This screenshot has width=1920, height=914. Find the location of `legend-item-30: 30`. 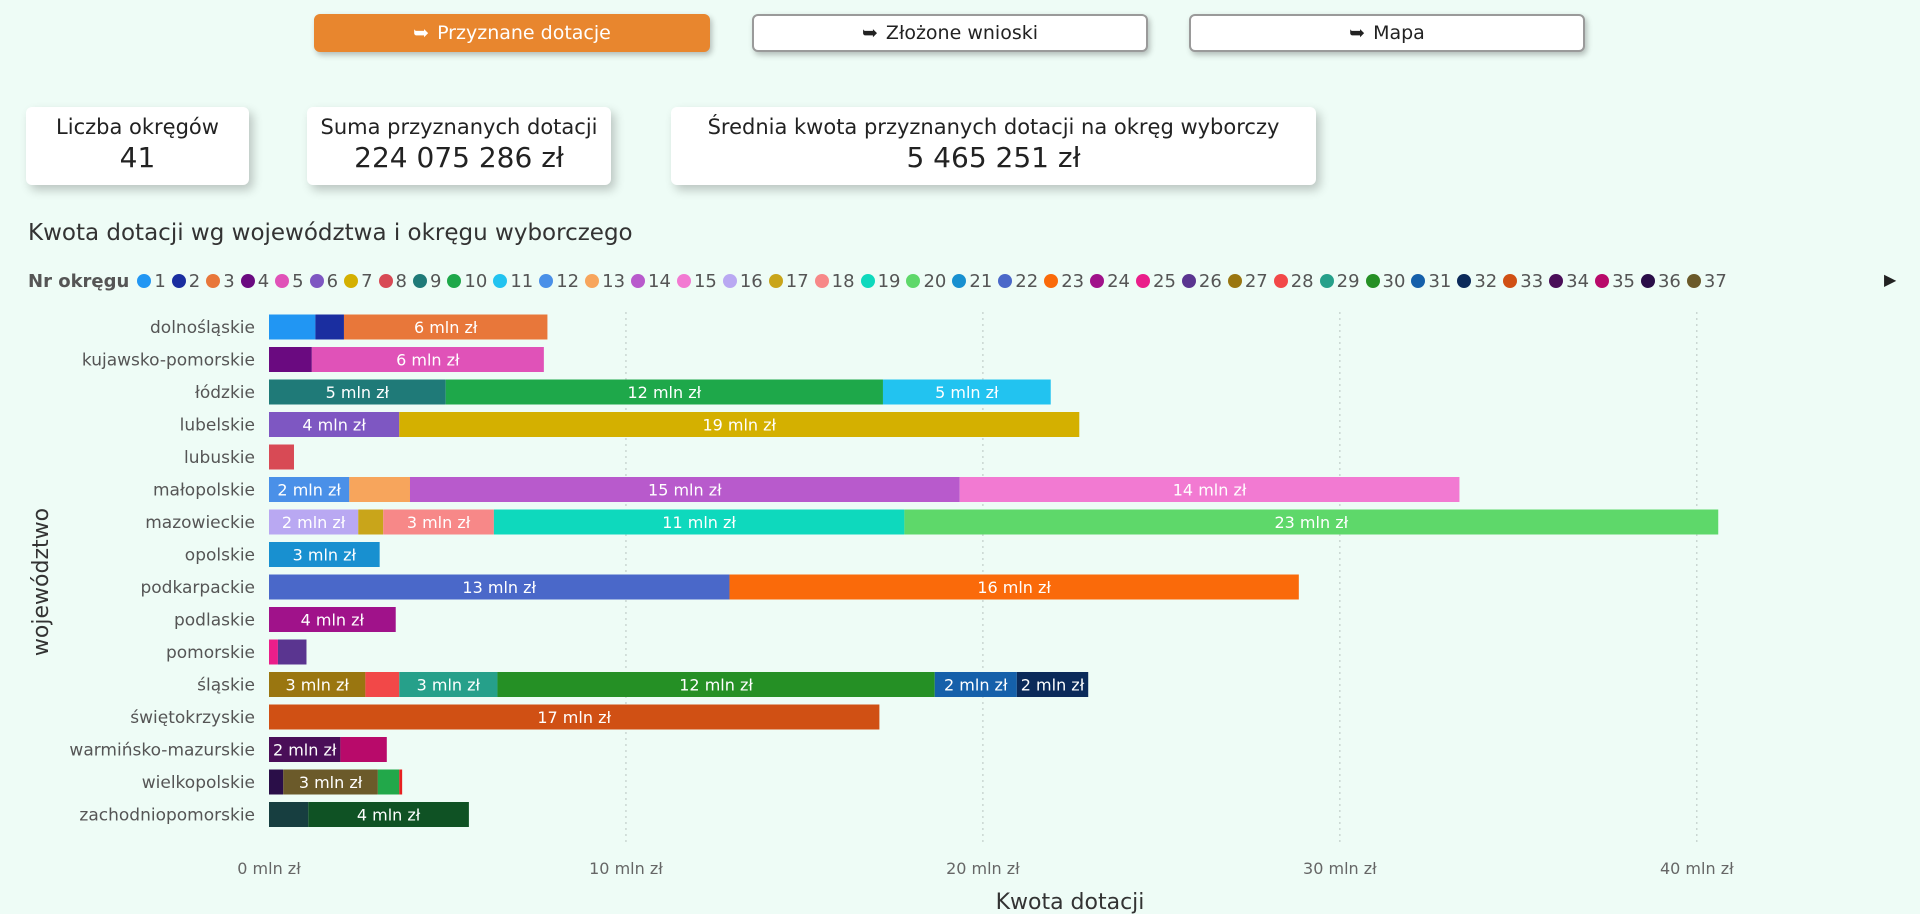

legend-item-30: 30 is located at coordinates (1385, 281).